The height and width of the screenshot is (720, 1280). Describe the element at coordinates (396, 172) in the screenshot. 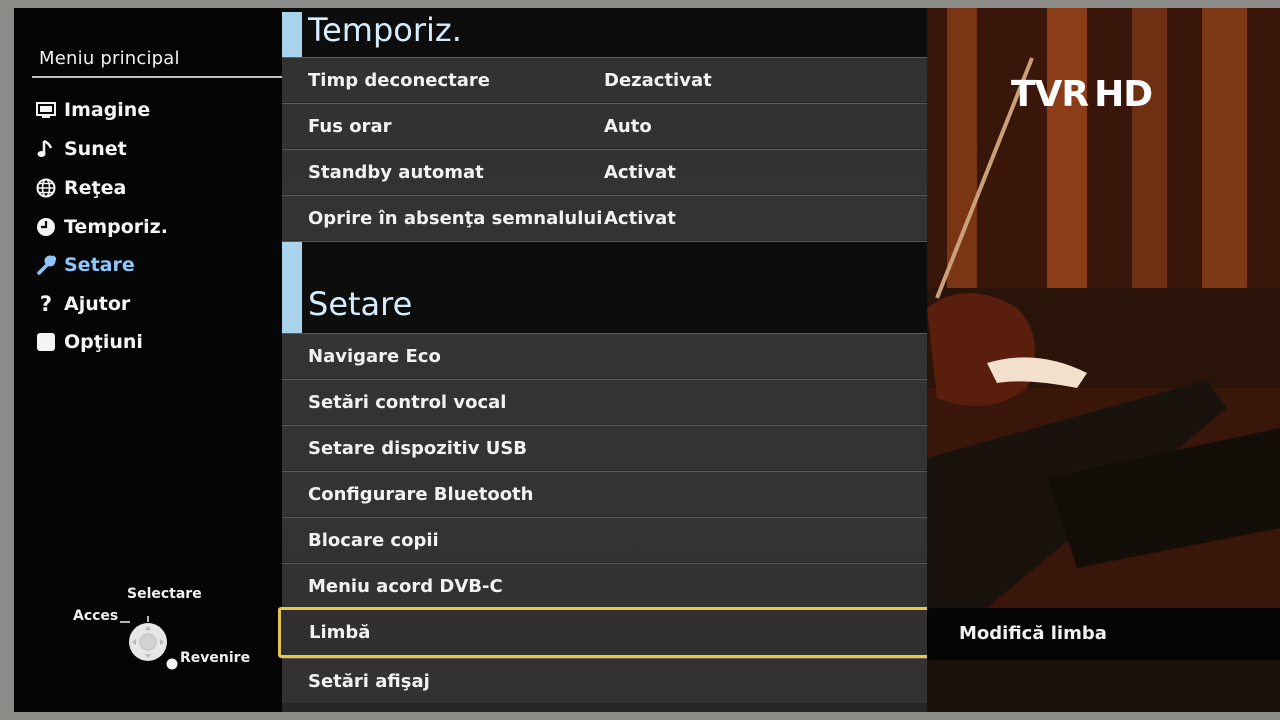

I see `row-label: Standby automat` at that location.